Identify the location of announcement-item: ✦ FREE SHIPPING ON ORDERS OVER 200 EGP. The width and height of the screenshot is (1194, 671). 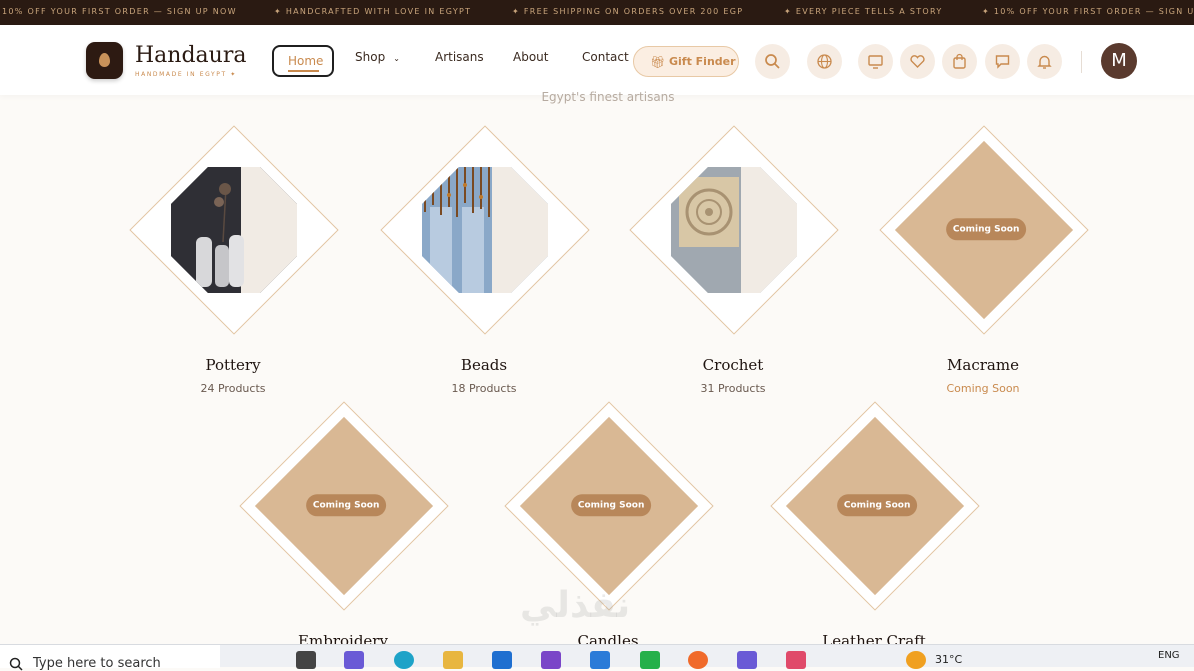
(628, 11).